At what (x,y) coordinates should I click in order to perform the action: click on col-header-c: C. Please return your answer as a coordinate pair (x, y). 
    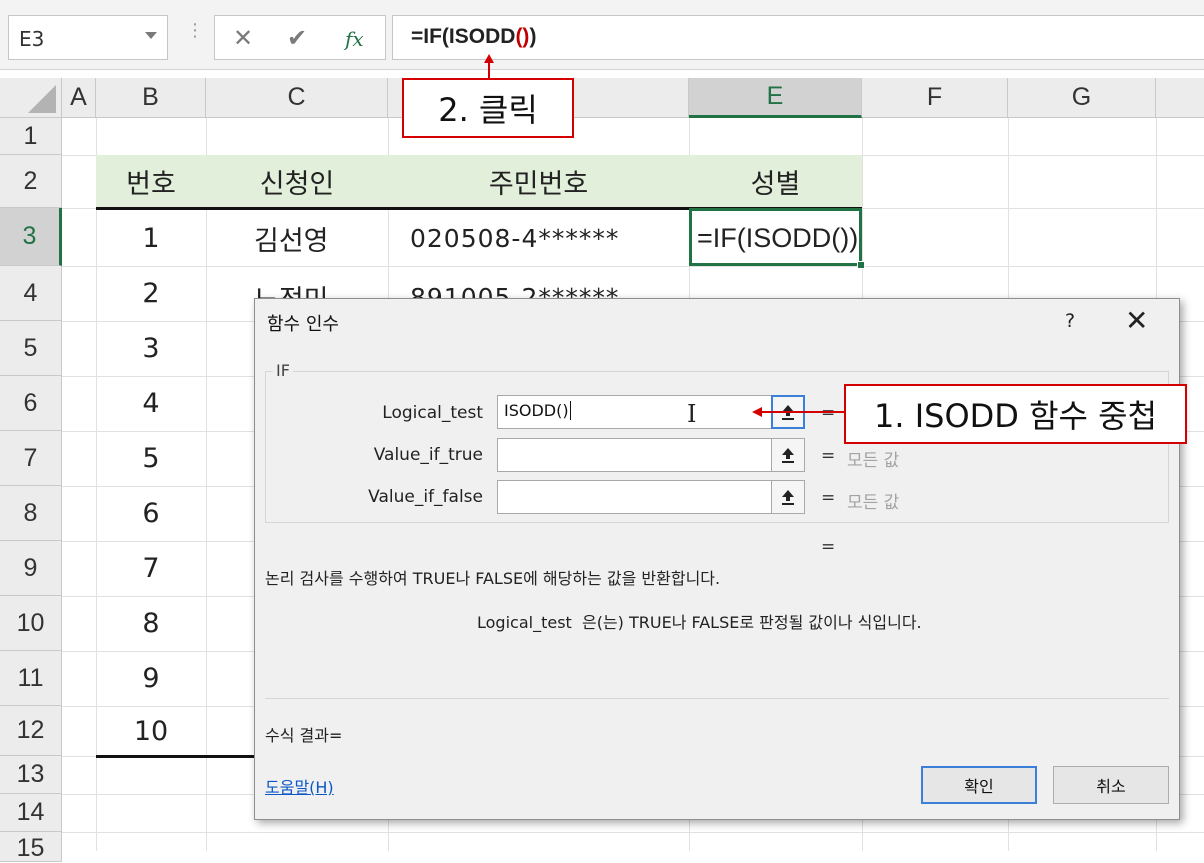
    Looking at the image, I should click on (297, 98).